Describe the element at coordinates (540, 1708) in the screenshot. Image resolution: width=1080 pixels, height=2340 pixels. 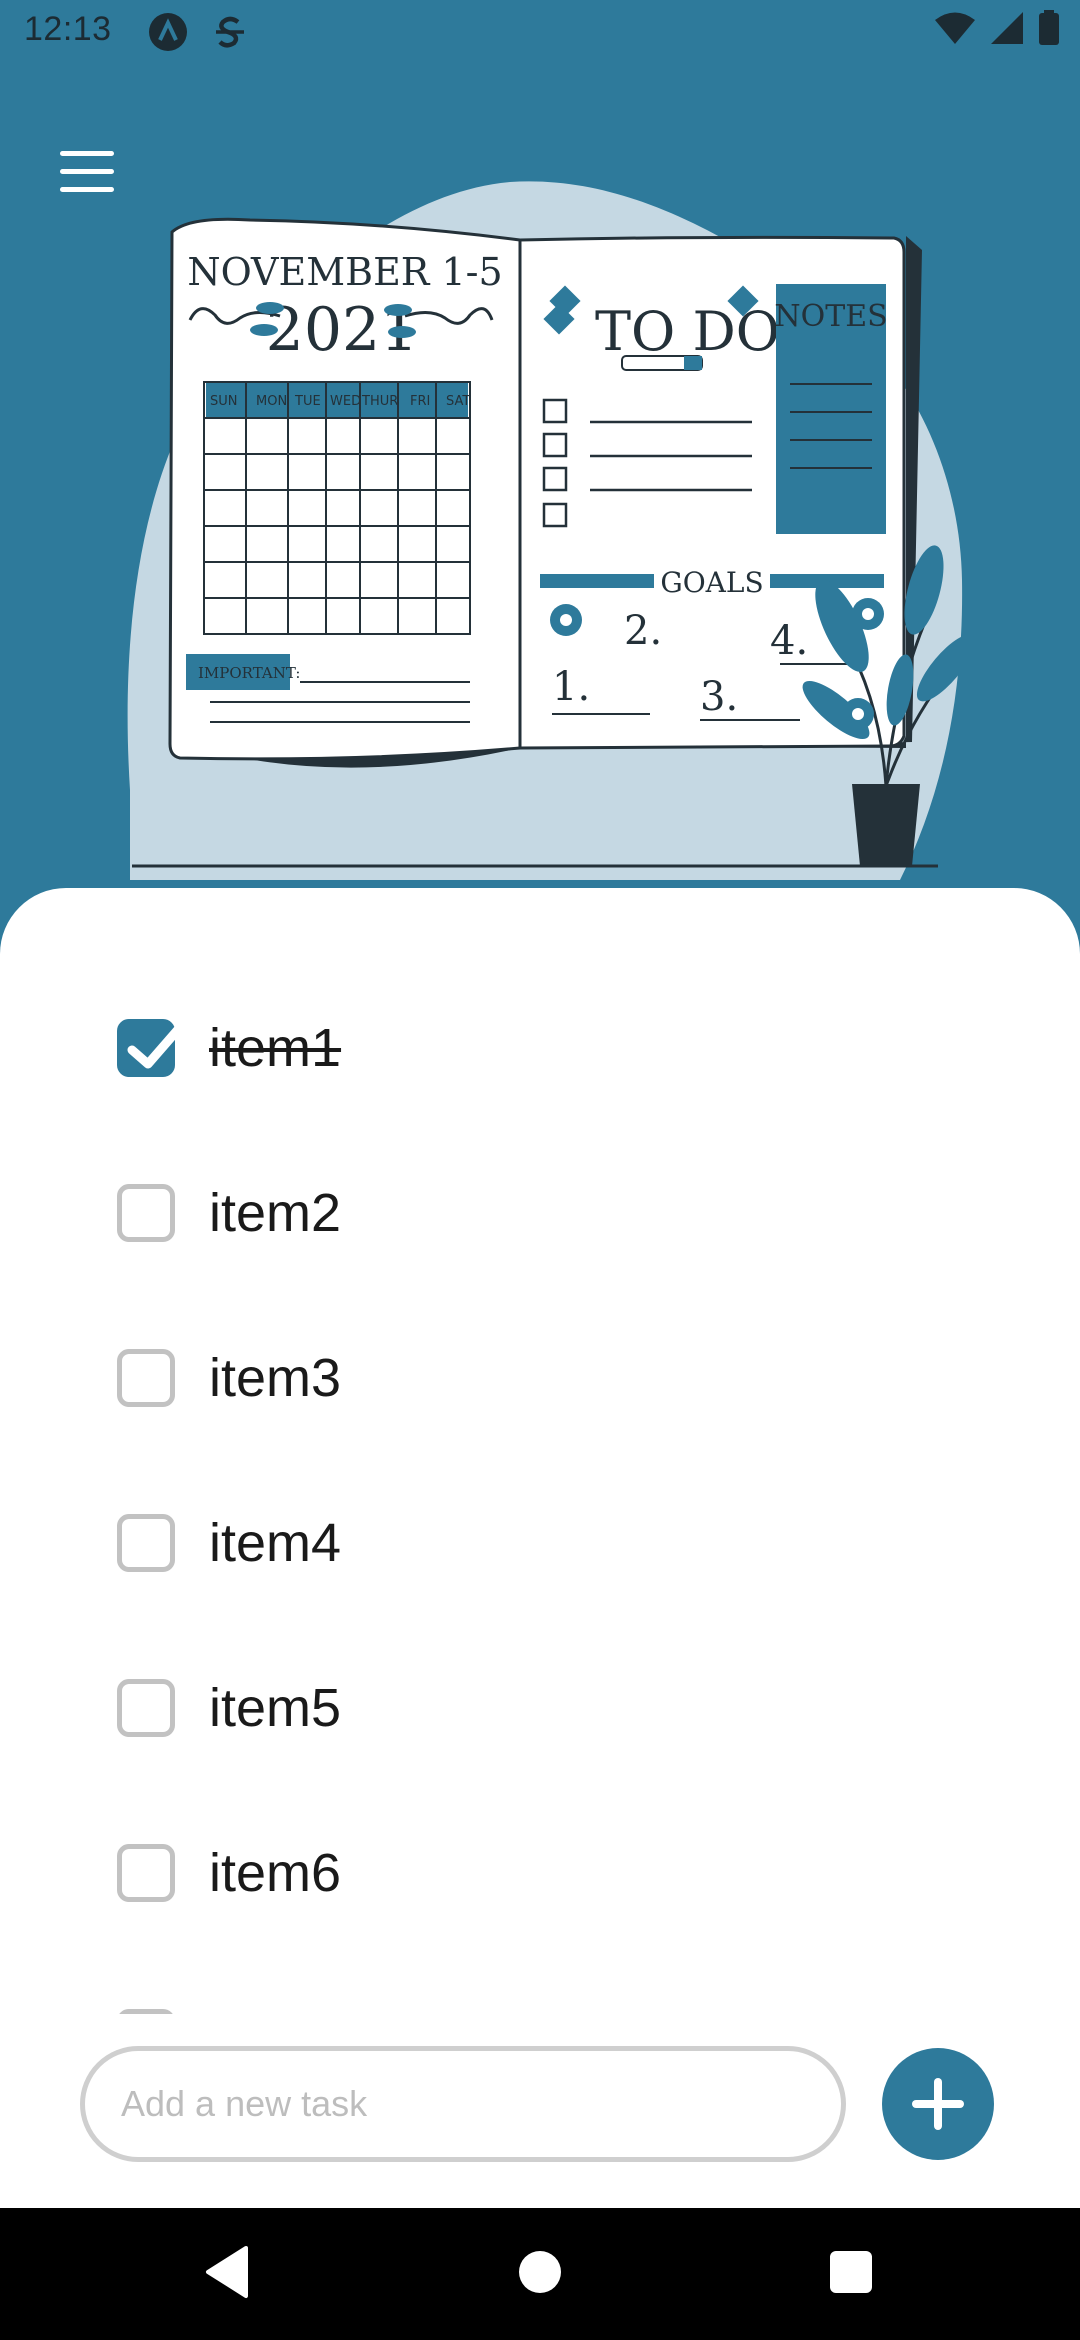
I see `task-item: item5` at that location.